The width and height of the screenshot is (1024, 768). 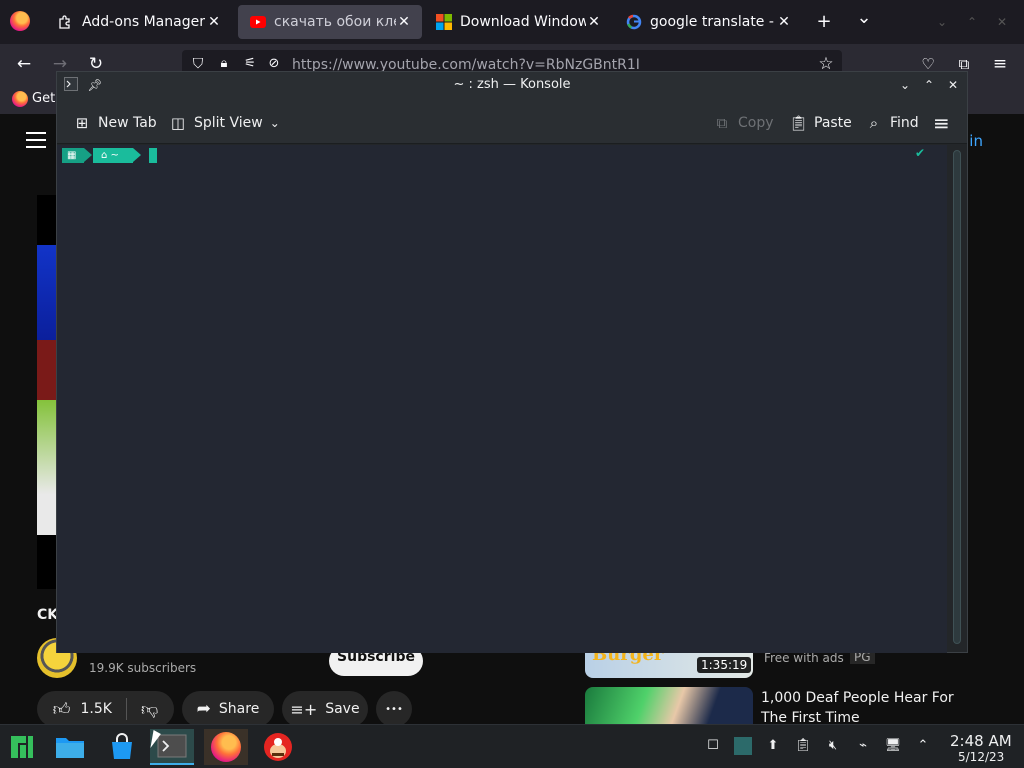 I want to click on tab-addons-manager: Add-ons Manager ✕, so click(x=139, y=22).